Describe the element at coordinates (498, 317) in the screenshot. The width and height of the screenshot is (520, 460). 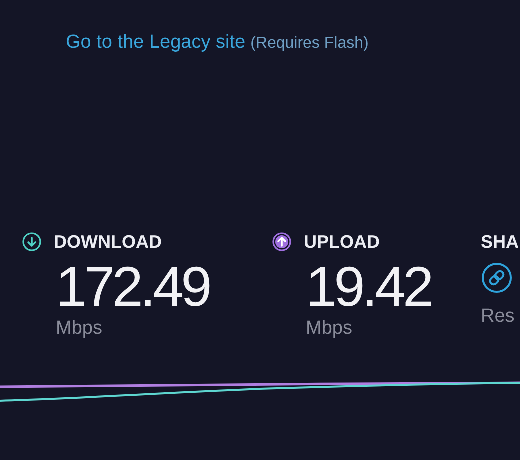
I see `result-caption: Res` at that location.